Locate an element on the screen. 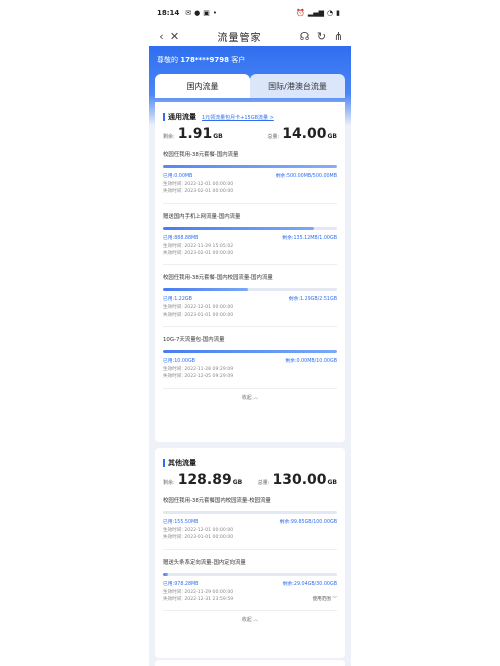 The width and height of the screenshot is (500, 666). tab-bar: 国内流量 国际/港澳台流量 is located at coordinates (250, 86).